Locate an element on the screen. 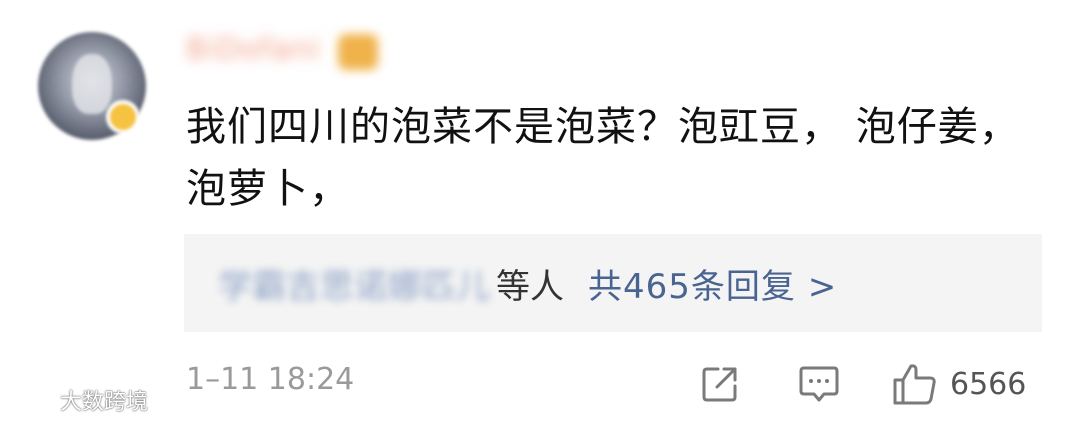 This screenshot has height=422, width=1080. share-button is located at coordinates (720, 384).